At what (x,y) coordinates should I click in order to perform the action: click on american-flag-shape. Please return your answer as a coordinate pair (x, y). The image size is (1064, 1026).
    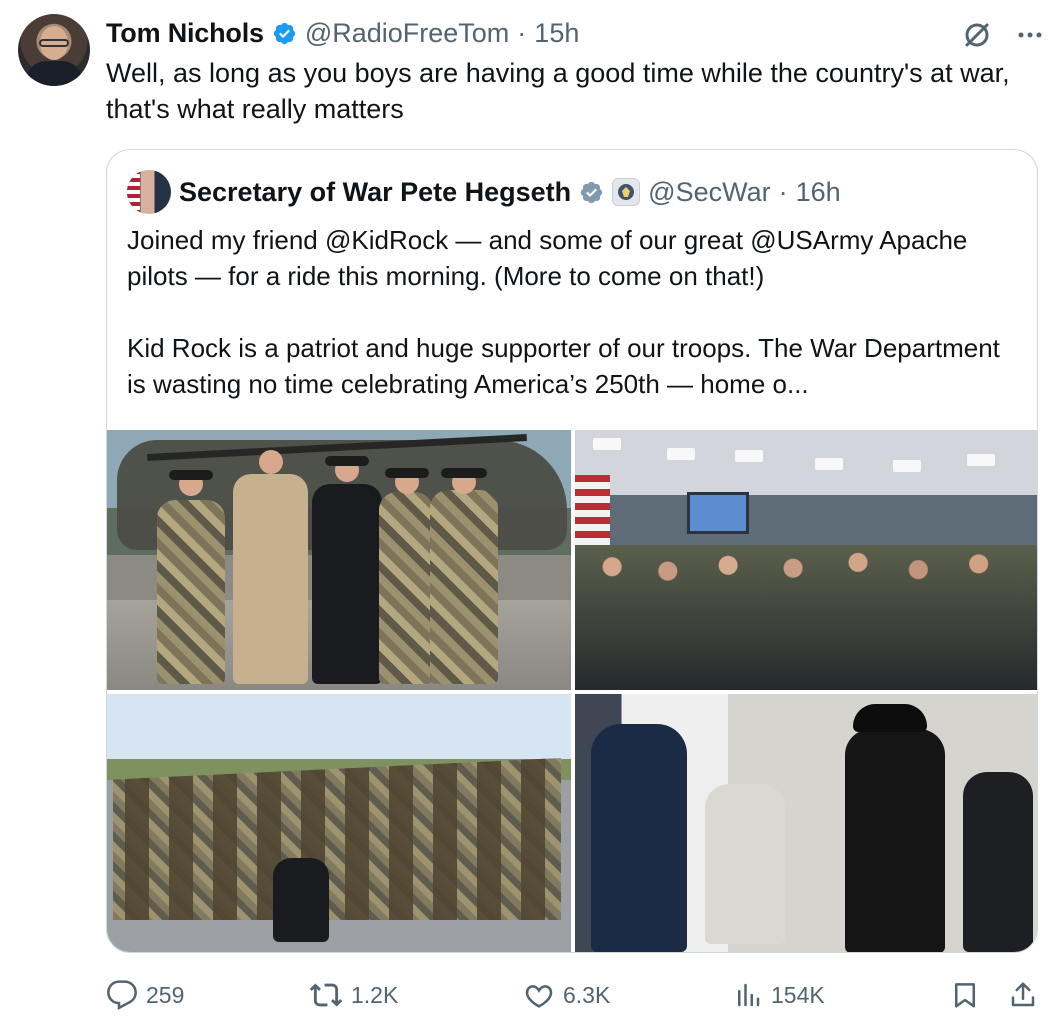
    Looking at the image, I should click on (592, 515).